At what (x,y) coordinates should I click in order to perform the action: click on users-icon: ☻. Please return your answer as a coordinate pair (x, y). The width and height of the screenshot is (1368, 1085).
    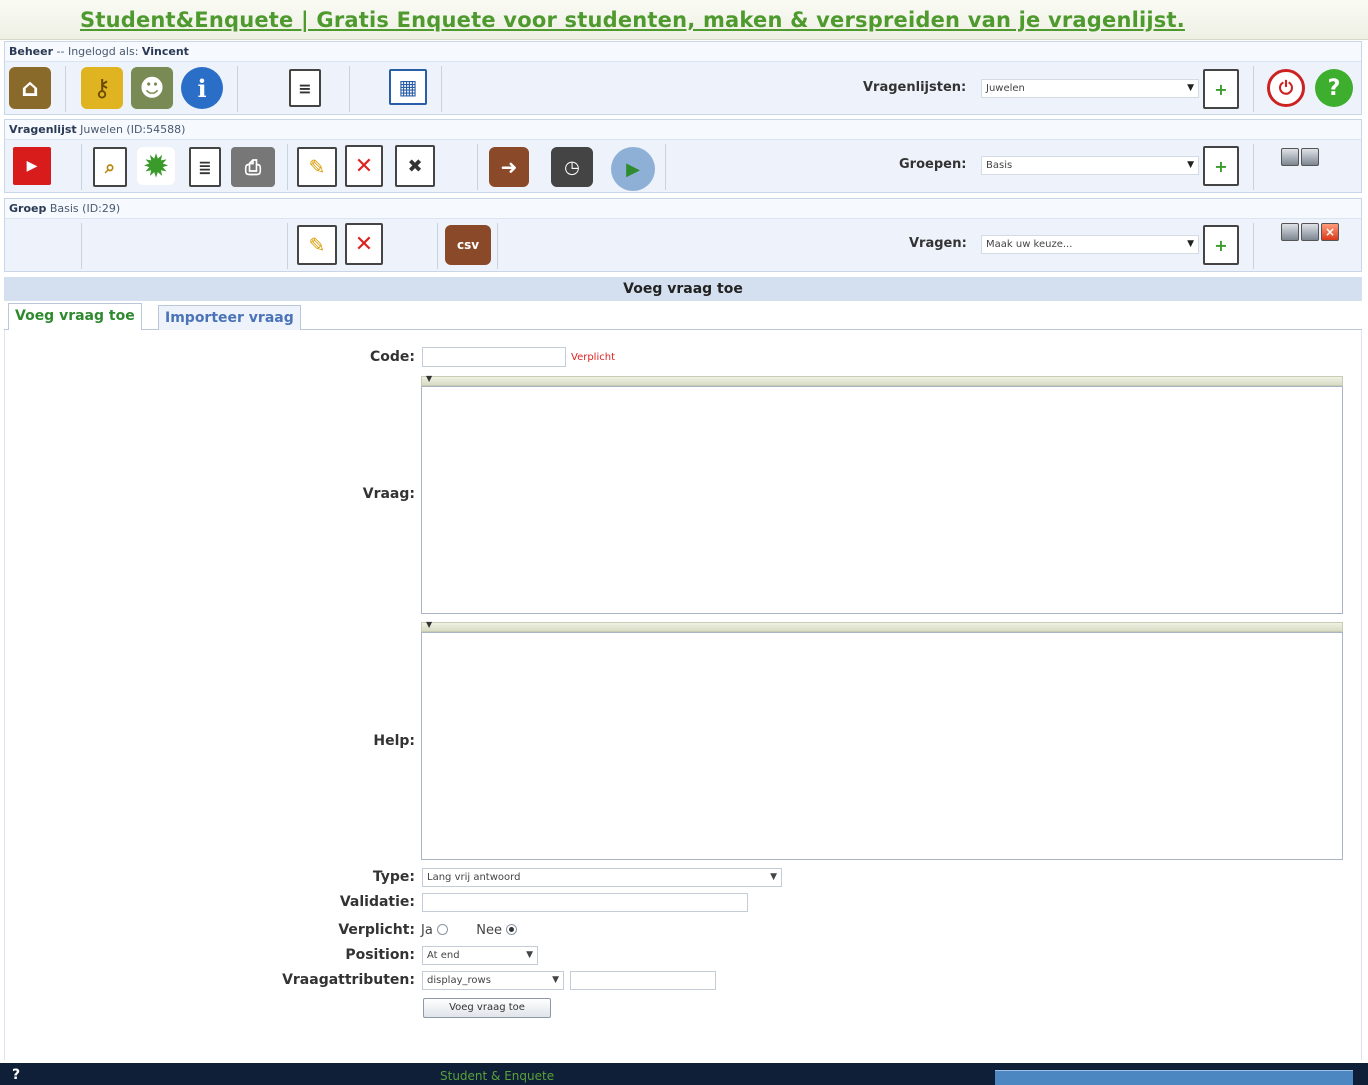
    Looking at the image, I should click on (152, 88).